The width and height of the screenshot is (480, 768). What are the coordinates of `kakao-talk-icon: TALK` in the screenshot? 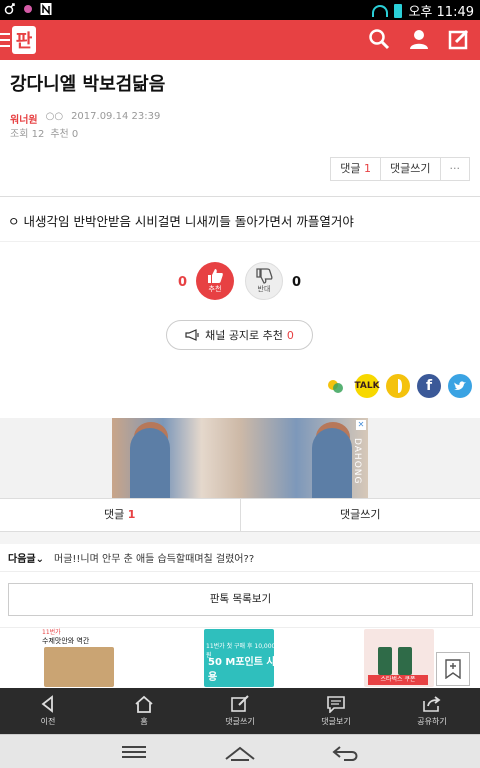 It's located at (367, 386).